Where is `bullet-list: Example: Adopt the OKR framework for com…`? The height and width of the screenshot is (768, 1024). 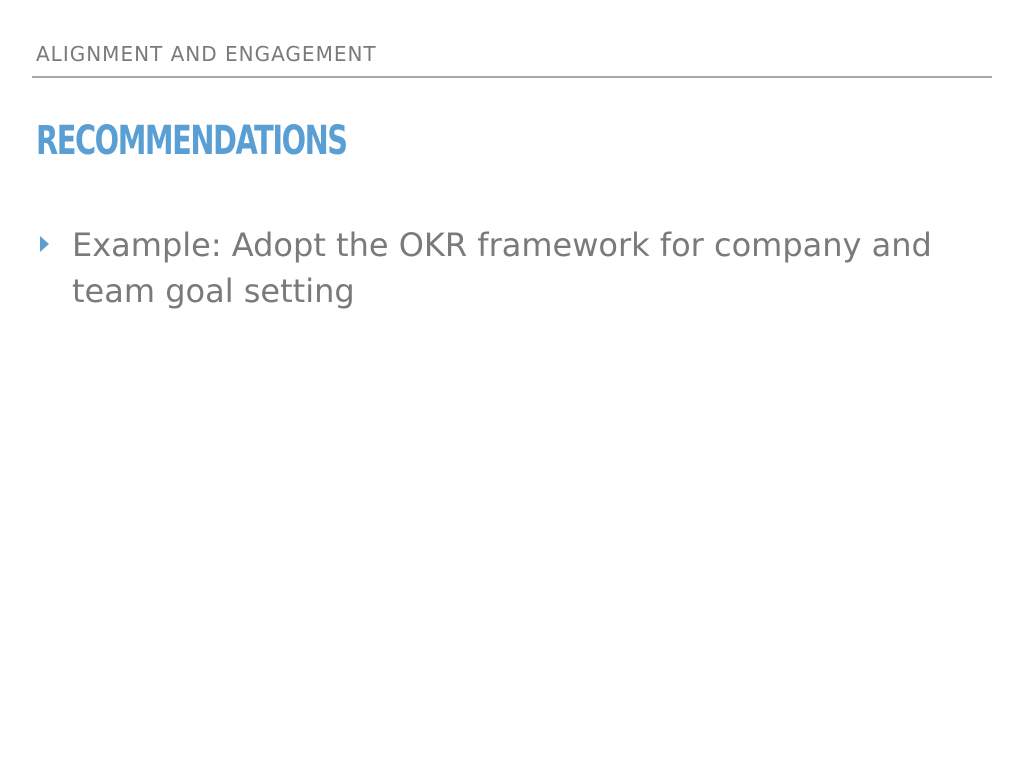 bullet-list: Example: Adopt the OKR framework for com… is located at coordinates (486, 268).